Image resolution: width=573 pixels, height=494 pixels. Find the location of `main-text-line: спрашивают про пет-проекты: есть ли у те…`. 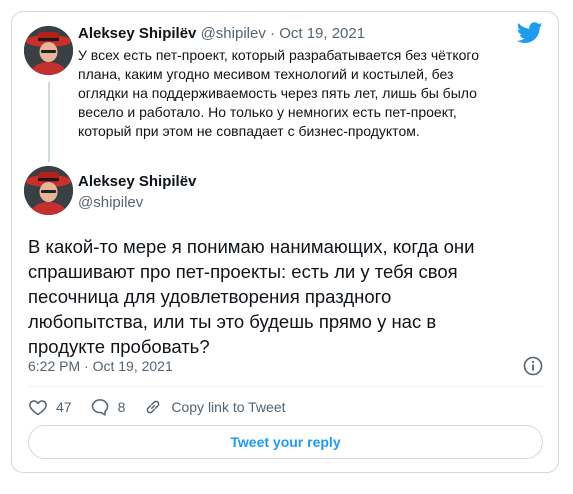

main-text-line: спрашивают про пет-проекты: есть ли у те… is located at coordinates (243, 271).